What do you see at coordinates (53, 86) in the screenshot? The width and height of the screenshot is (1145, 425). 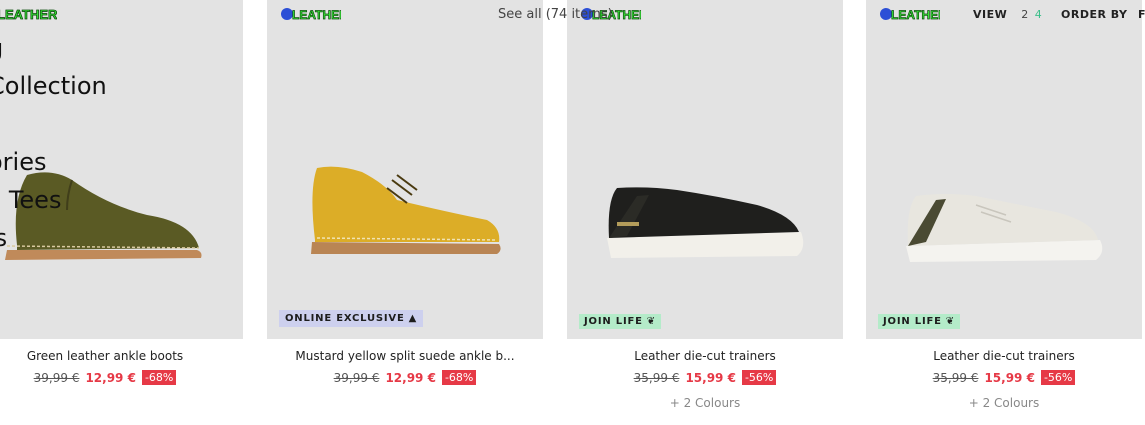 I see `menu-item: Collection` at bounding box center [53, 86].